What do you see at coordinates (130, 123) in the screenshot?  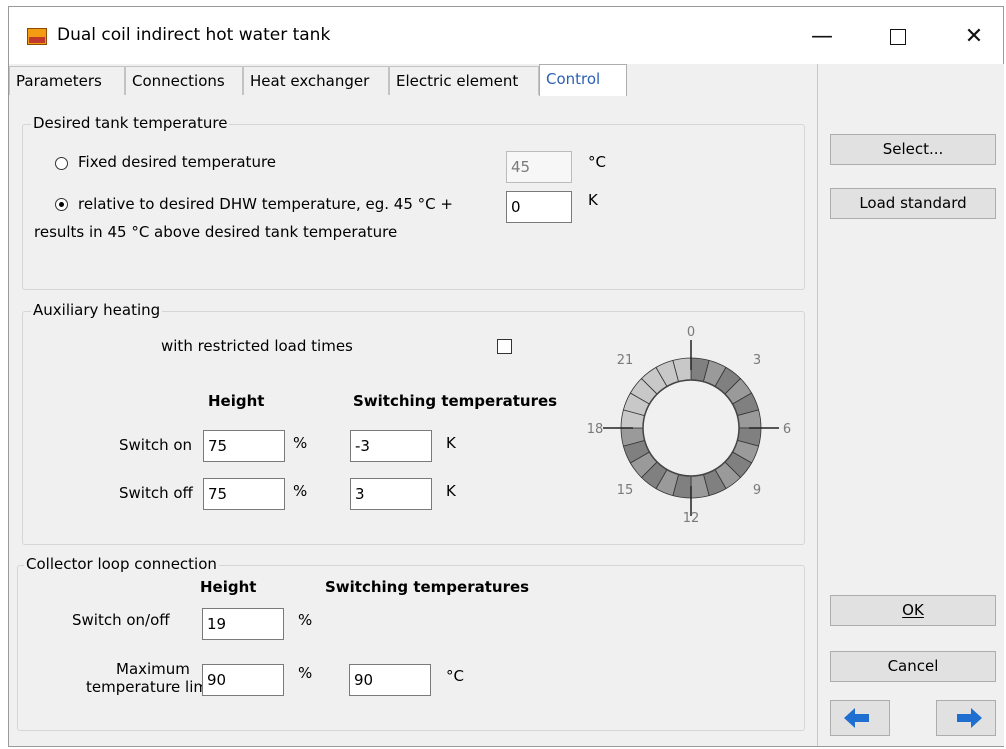 I see `group-title: Desired tank temperature` at bounding box center [130, 123].